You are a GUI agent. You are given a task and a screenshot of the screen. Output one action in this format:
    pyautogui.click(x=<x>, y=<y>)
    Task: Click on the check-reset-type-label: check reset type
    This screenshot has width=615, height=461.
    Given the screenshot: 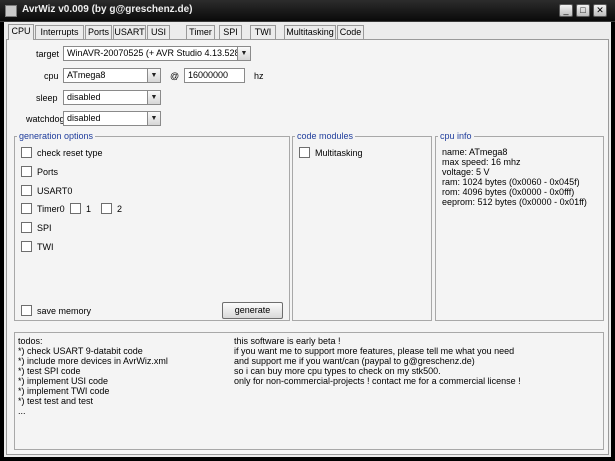 What is the action you would take?
    pyautogui.click(x=70, y=153)
    